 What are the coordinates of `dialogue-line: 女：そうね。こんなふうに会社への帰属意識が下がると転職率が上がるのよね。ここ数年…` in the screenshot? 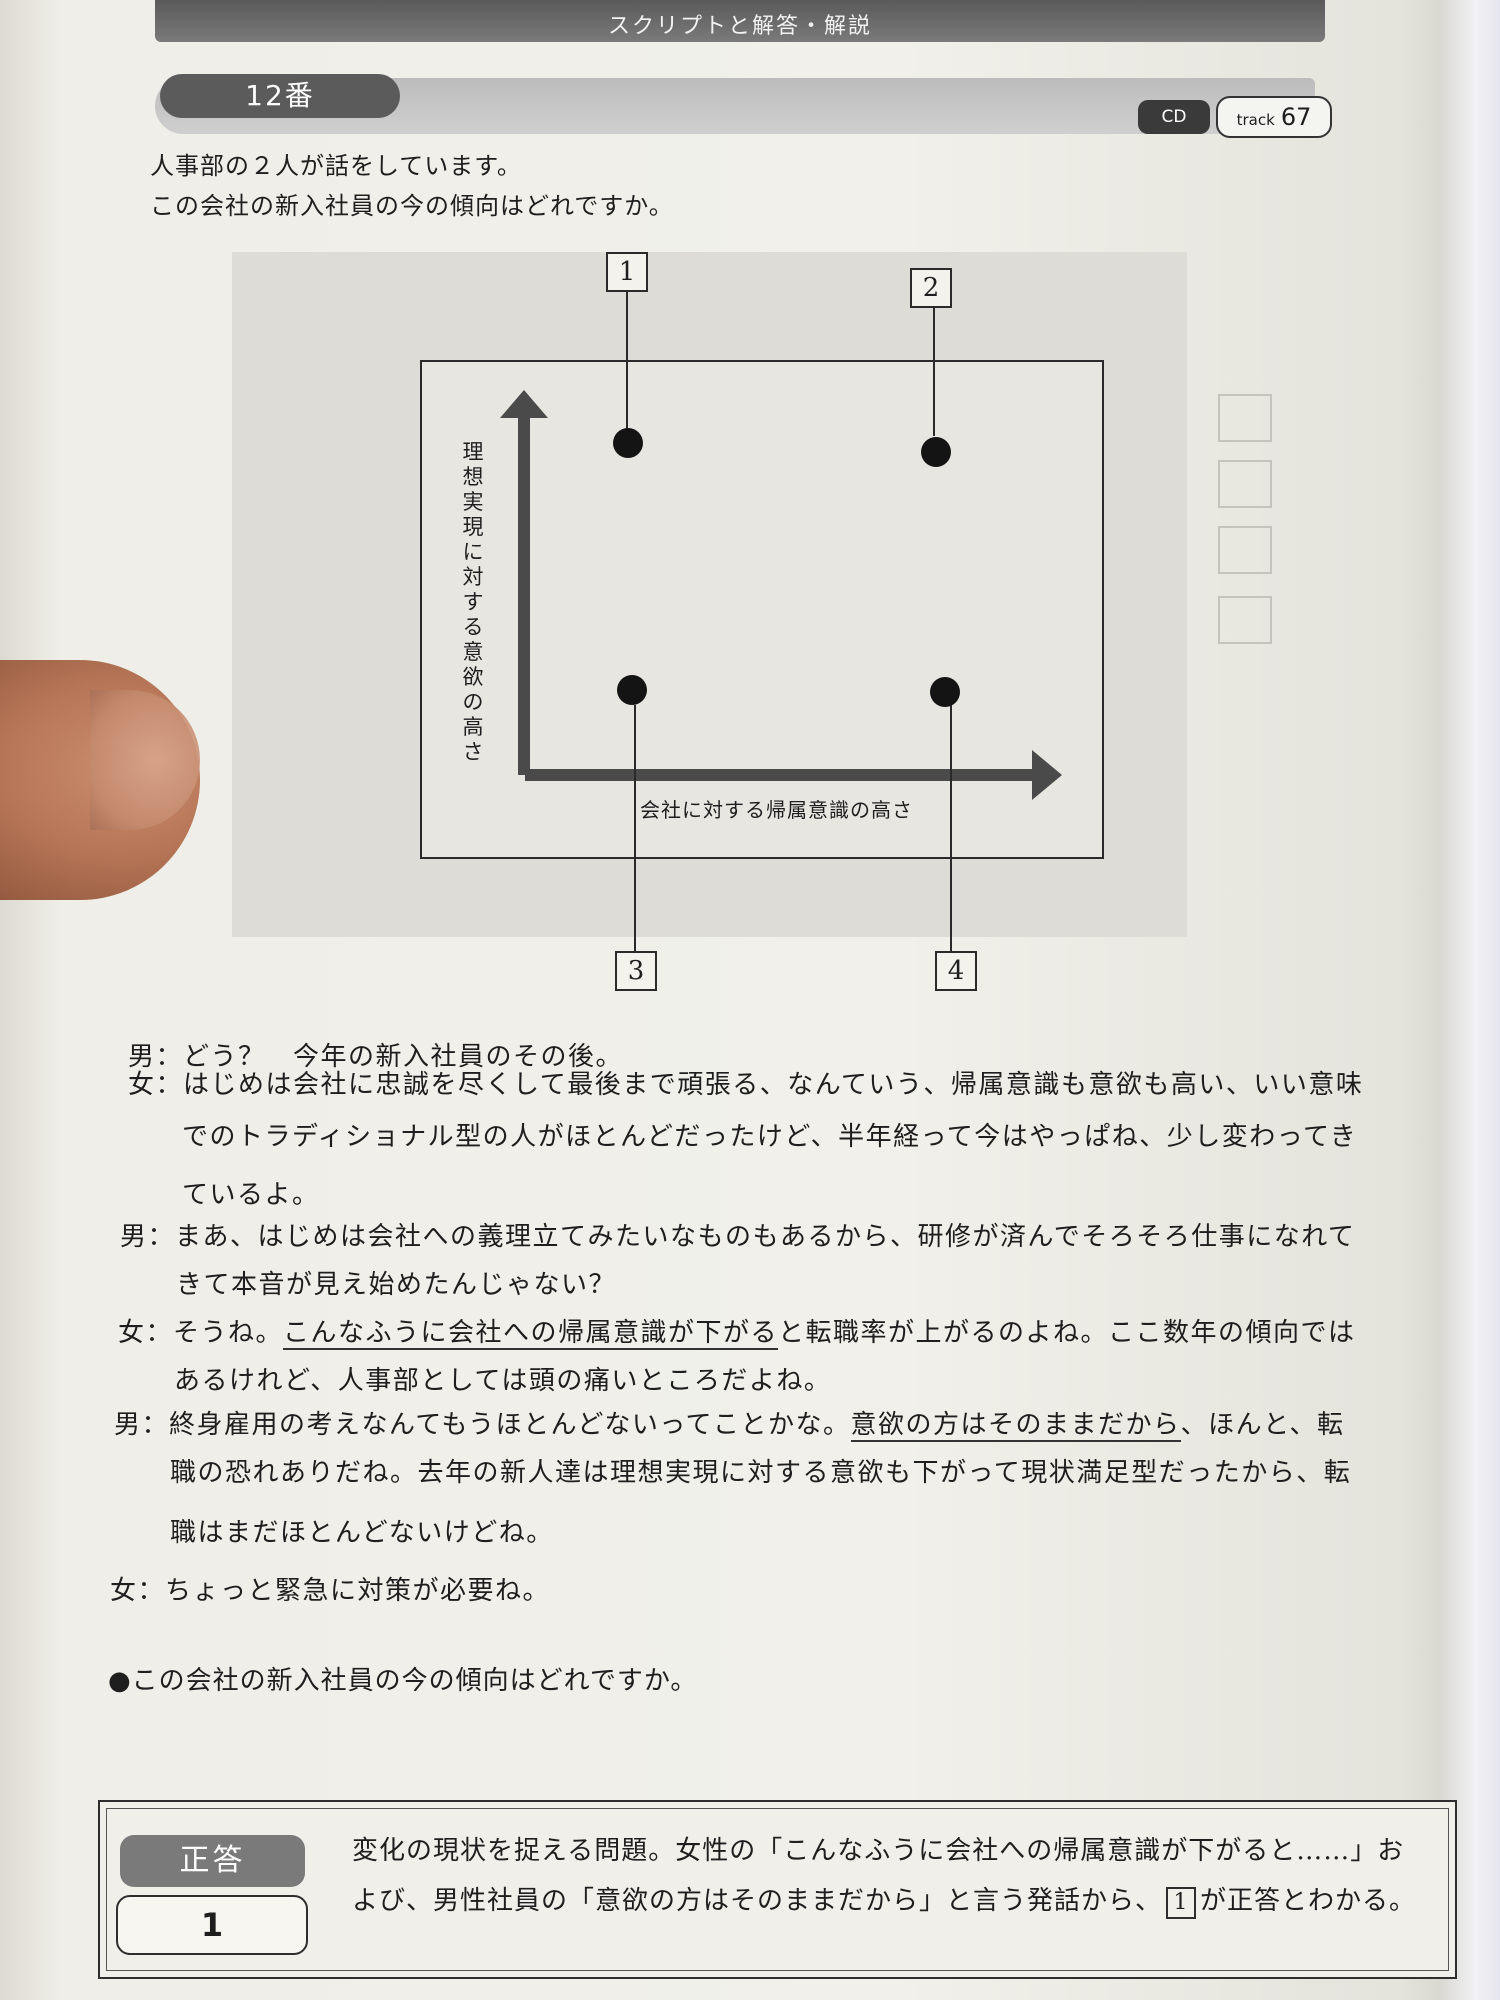 It's located at (737, 1334).